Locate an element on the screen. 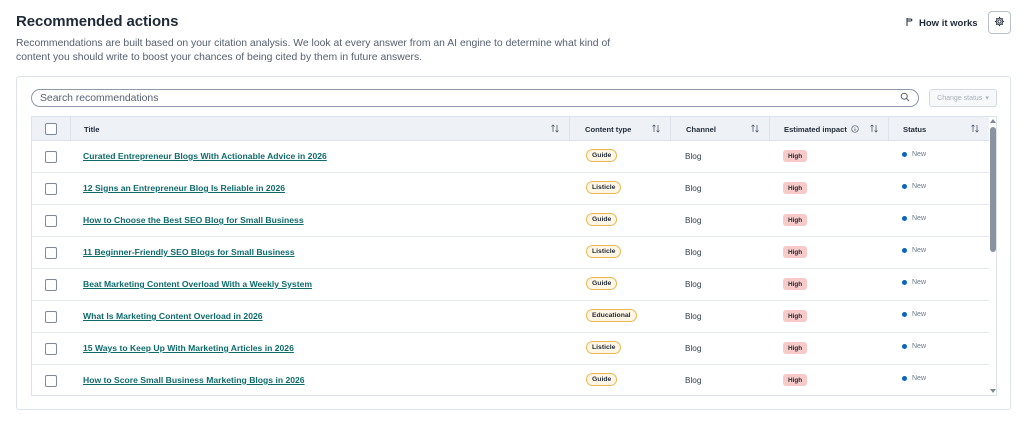  how-it-works-button: How it works is located at coordinates (941, 23).